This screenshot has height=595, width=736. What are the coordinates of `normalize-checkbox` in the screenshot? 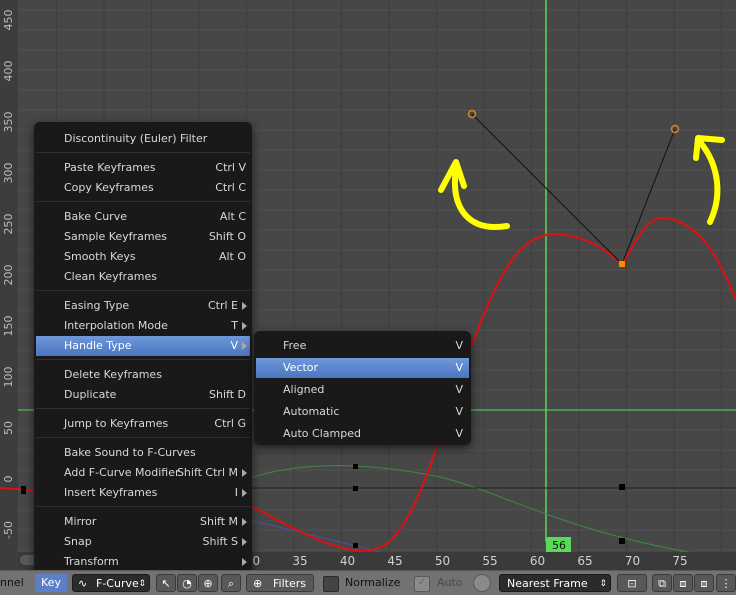 It's located at (331, 584).